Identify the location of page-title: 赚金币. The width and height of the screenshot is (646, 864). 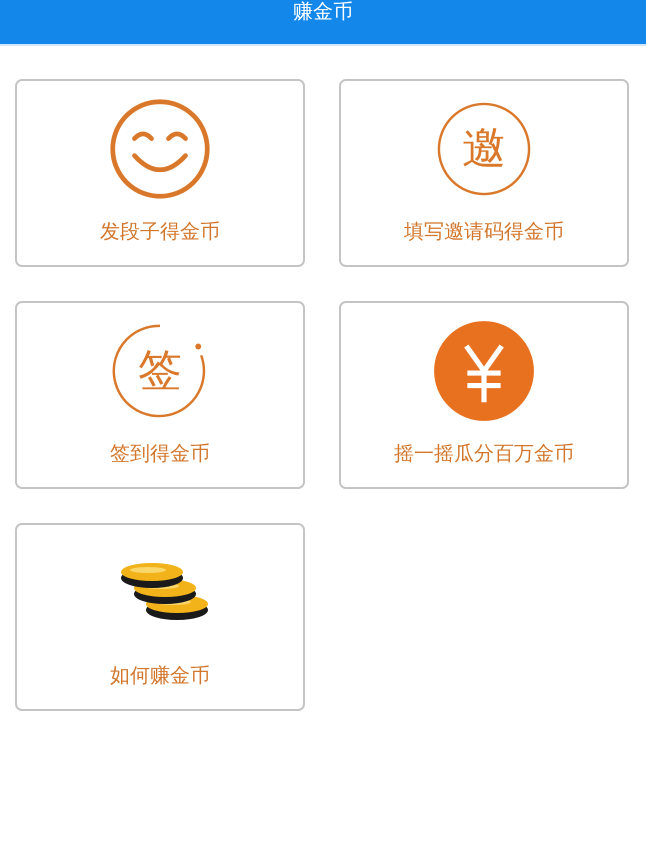
(323, 11).